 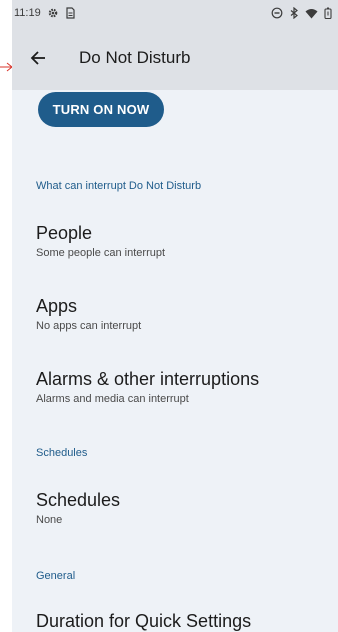 I want to click on apps-subtitle: No apps can interrupt, so click(x=89, y=326).